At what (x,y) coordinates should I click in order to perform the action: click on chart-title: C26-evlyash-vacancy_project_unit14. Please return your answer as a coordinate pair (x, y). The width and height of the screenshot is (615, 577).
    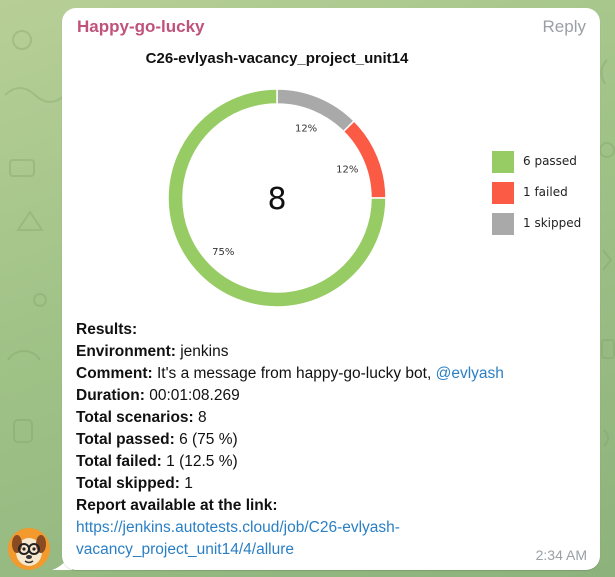
    Looking at the image, I should click on (277, 58).